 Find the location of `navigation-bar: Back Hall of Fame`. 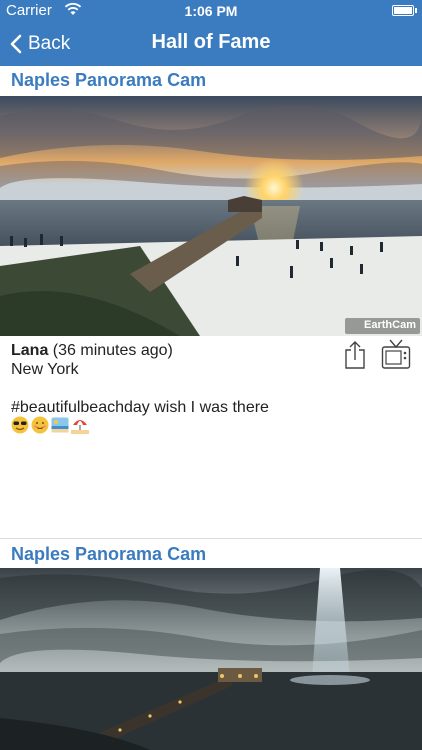

navigation-bar: Back Hall of Fame is located at coordinates (211, 44).